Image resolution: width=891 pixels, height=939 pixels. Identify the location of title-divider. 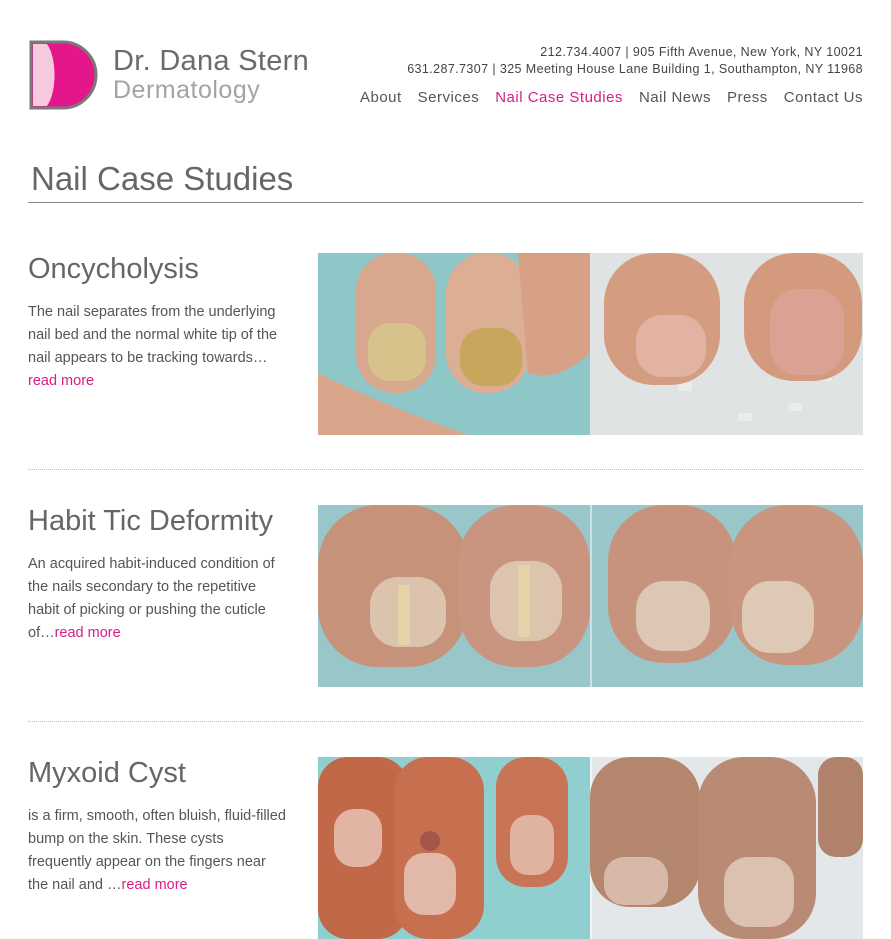
(445, 202).